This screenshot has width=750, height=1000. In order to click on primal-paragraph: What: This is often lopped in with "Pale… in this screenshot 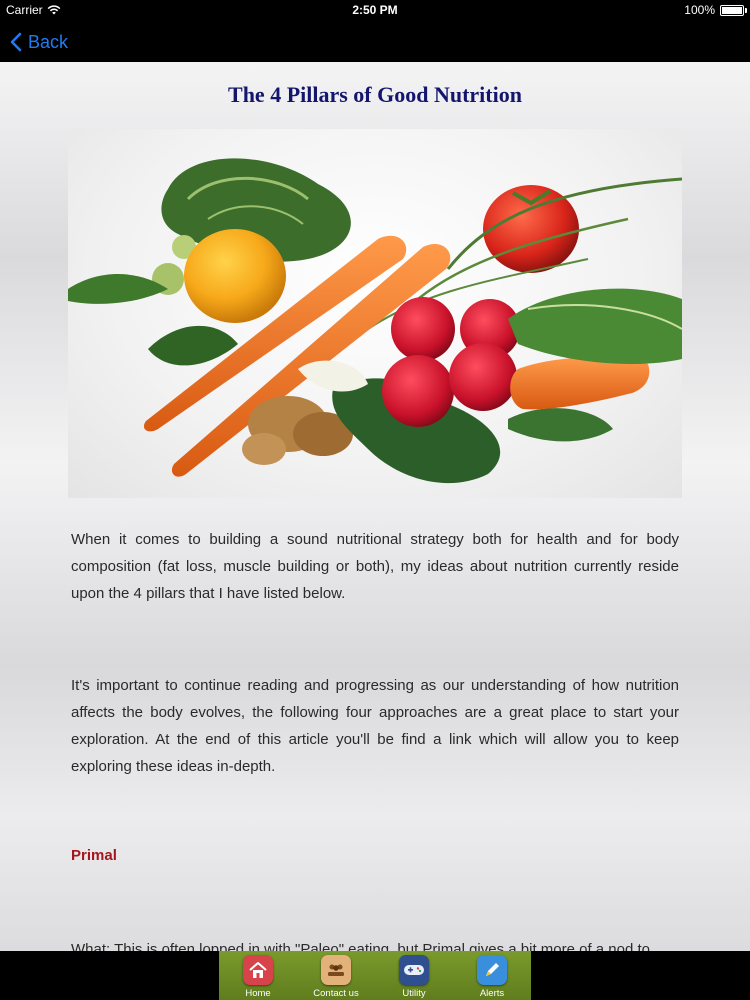, I will do `click(361, 946)`.